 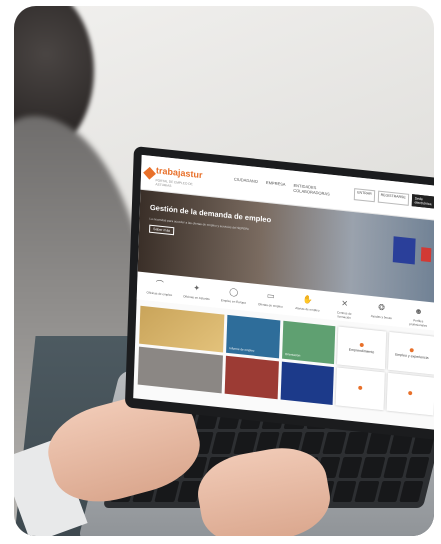 I want to click on briefcase-icon: ▭, so click(x=270, y=296).